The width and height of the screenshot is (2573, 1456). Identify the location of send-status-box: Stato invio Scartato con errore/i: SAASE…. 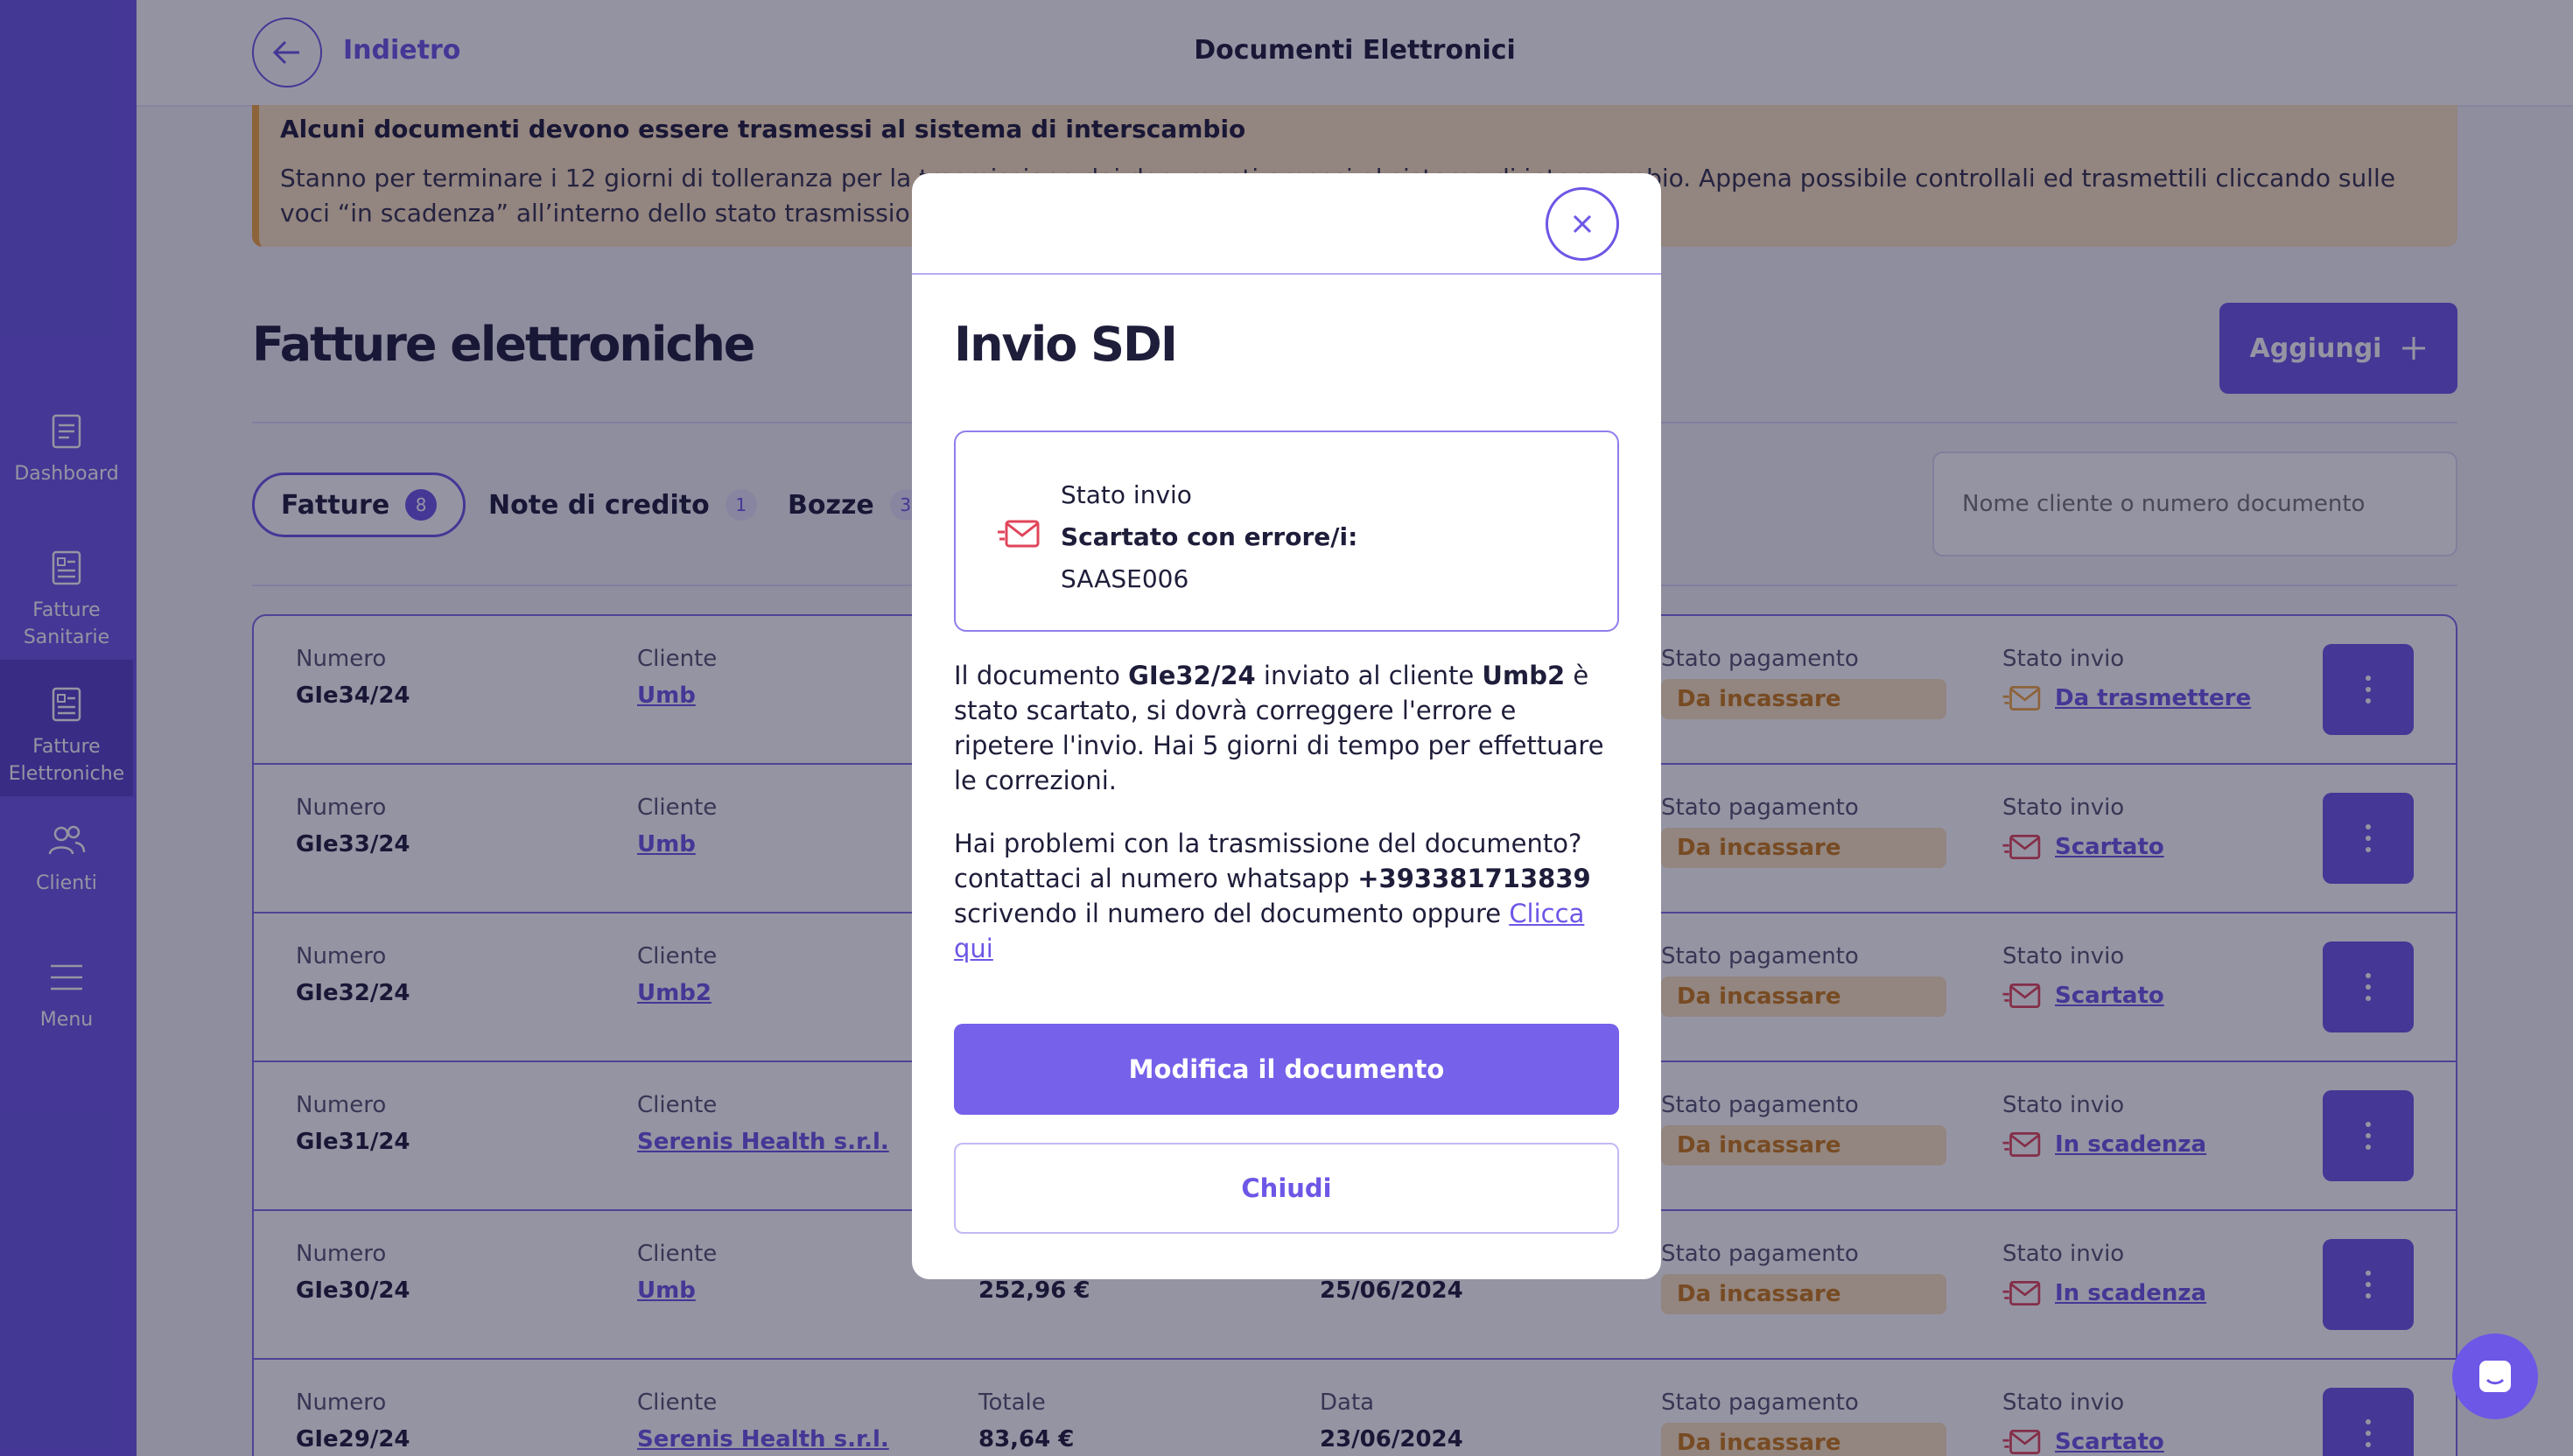
(1286, 531).